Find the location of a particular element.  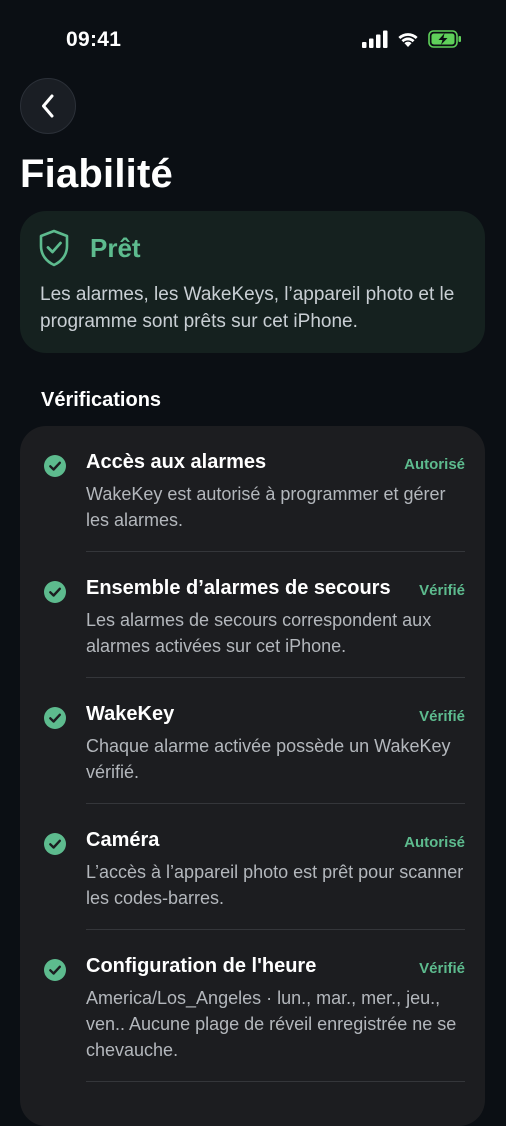

status-bar: 09:41 is located at coordinates (253, 40).